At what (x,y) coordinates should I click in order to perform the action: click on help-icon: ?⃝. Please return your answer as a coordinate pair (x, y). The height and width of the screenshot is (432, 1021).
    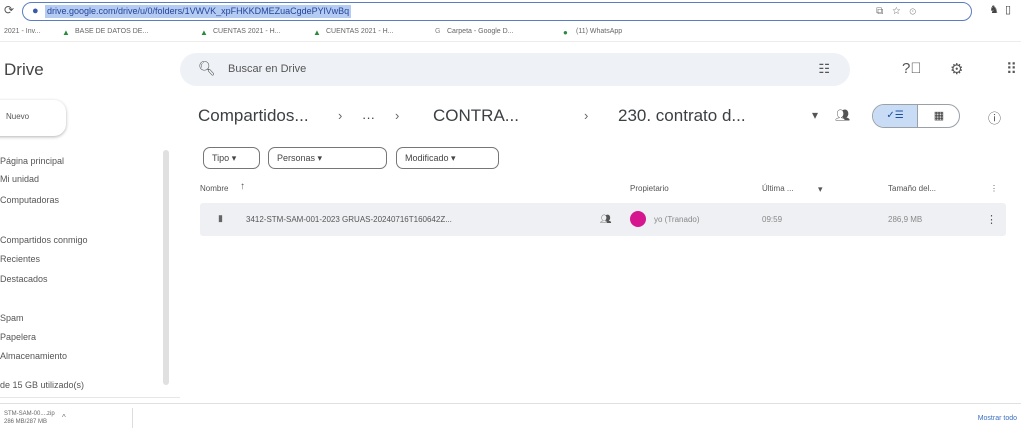
    Looking at the image, I should click on (912, 68).